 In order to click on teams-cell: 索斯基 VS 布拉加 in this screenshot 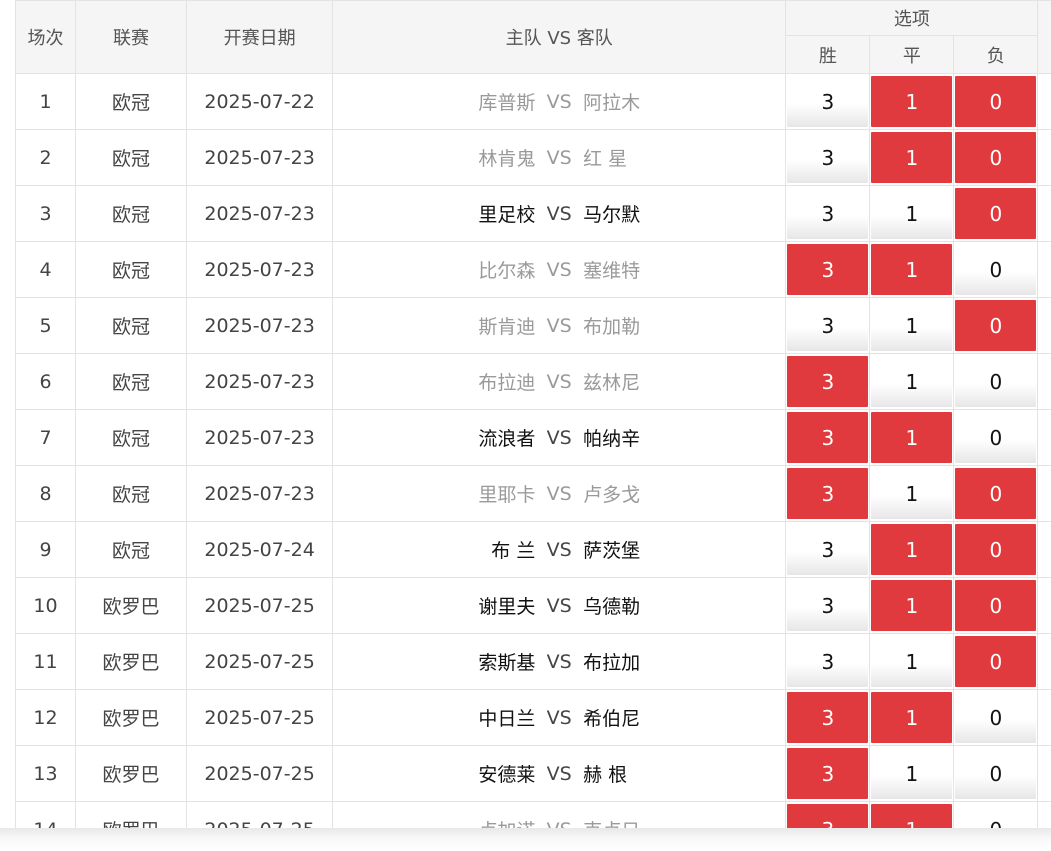, I will do `click(559, 661)`.